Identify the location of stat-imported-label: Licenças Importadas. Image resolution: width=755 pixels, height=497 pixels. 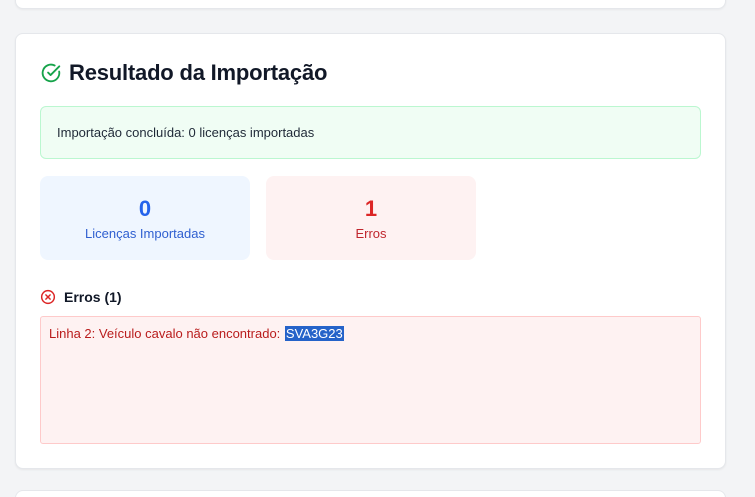
(145, 233).